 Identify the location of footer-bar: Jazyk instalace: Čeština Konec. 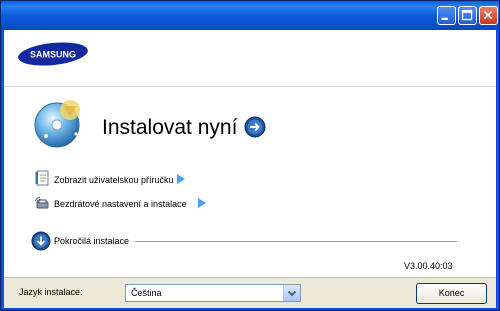
(250, 292).